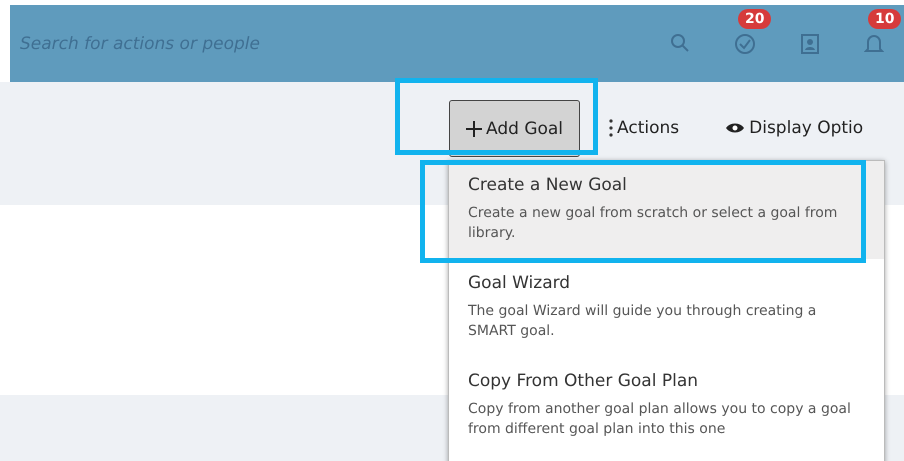 This screenshot has height=461, width=904. What do you see at coordinates (643, 321) in the screenshot?
I see `menu-item-description: The goal Wizard will guide you through creating a SMART goal.` at bounding box center [643, 321].